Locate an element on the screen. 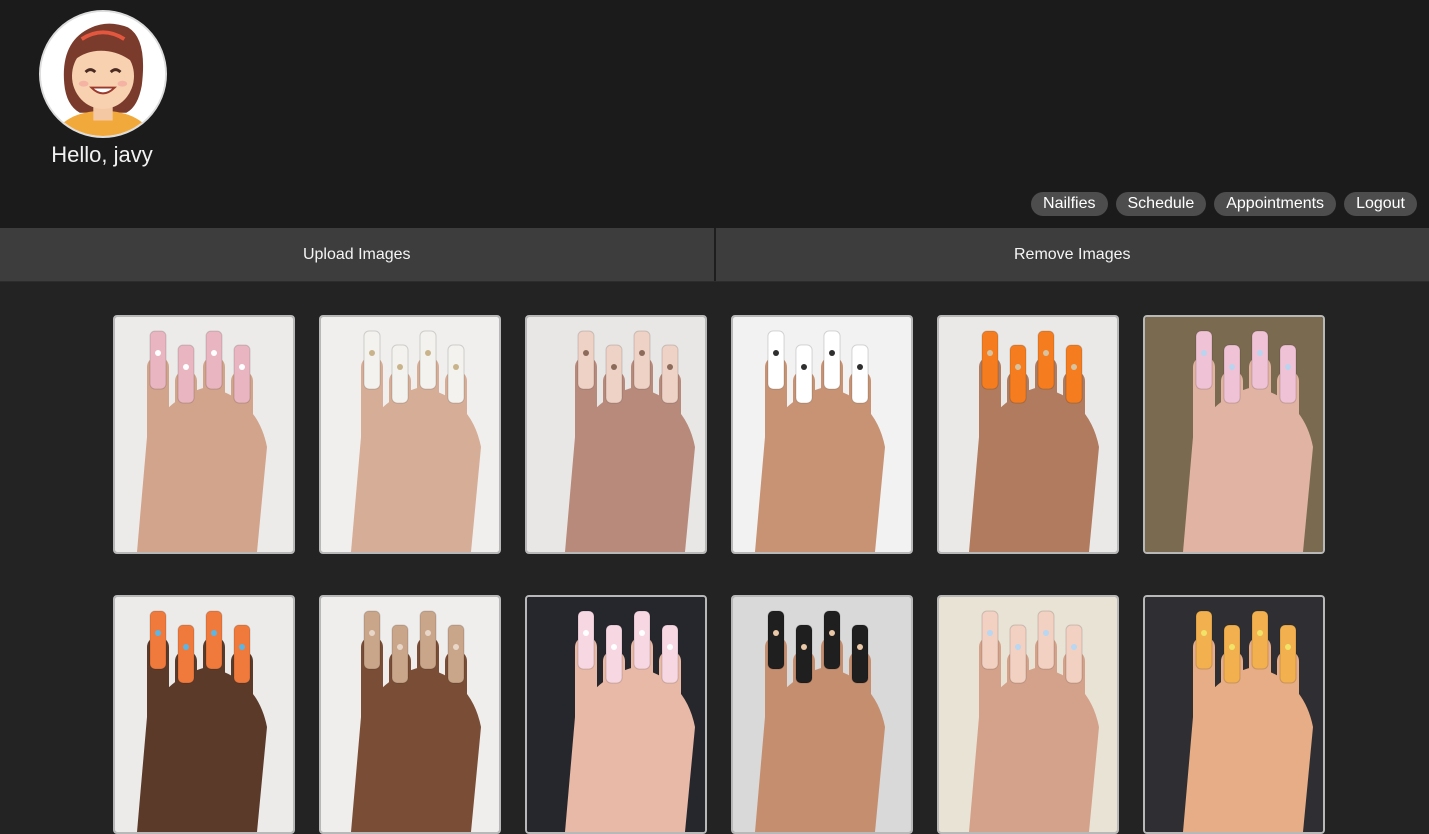 The height and width of the screenshot is (834, 1429). nav-appointments-button: Appointments is located at coordinates (1275, 204).